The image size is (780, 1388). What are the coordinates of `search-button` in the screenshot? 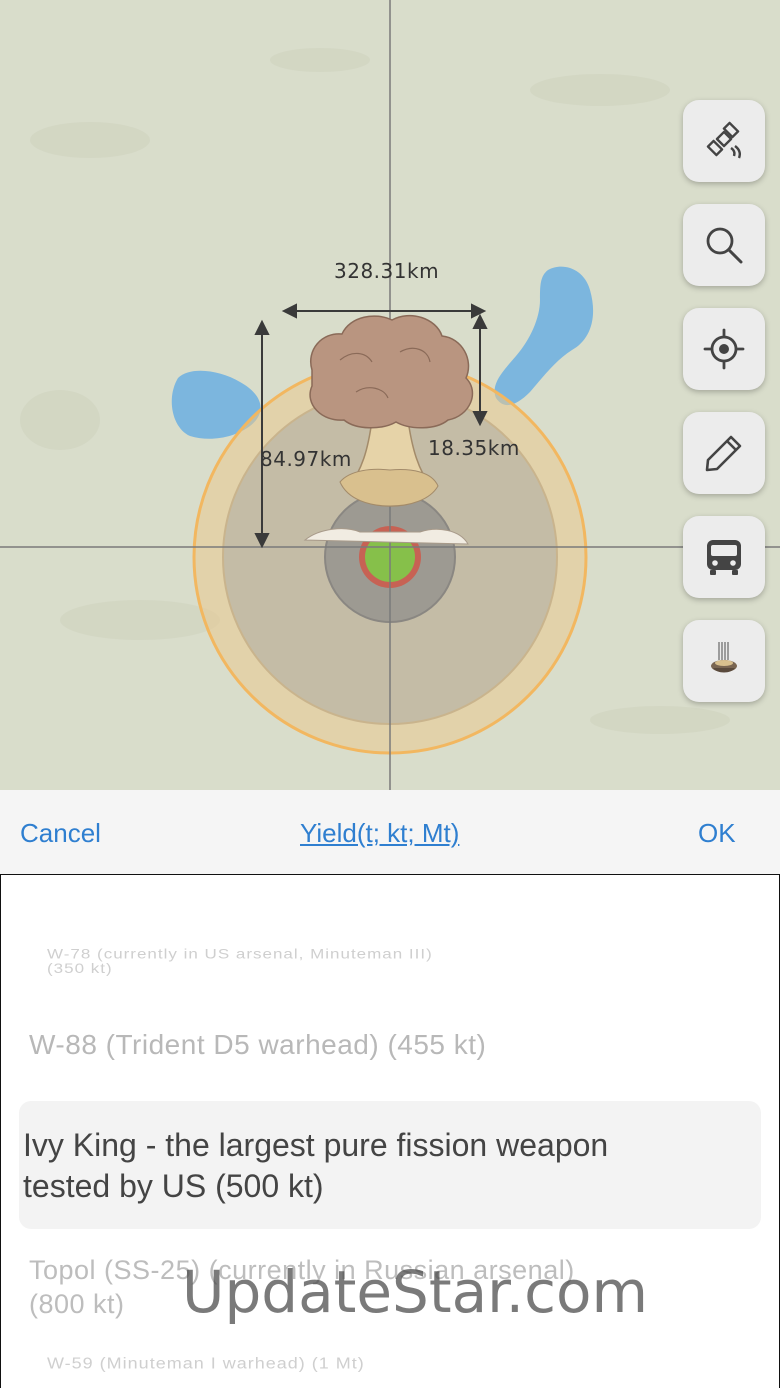 It's located at (724, 245).